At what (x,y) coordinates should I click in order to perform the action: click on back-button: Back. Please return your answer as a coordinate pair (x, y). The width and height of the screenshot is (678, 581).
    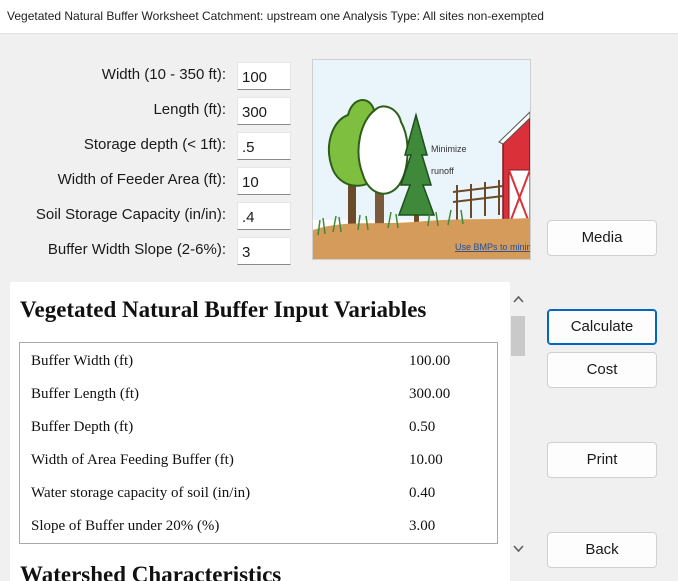
    Looking at the image, I should click on (602, 550).